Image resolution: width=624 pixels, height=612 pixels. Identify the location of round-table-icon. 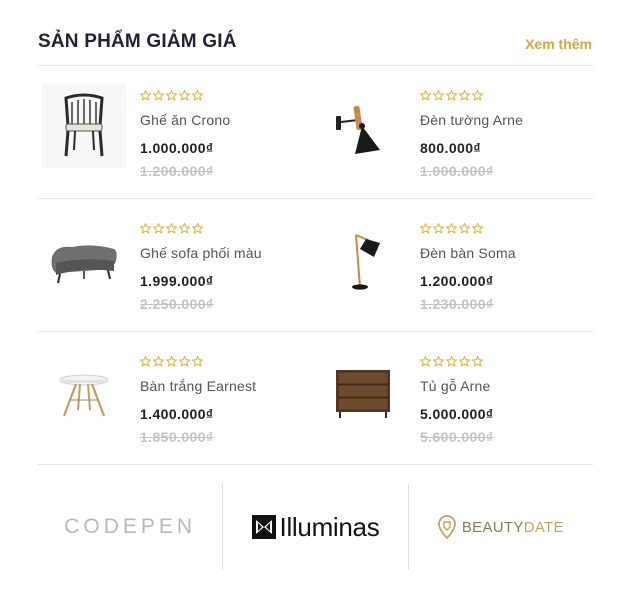
(84, 392).